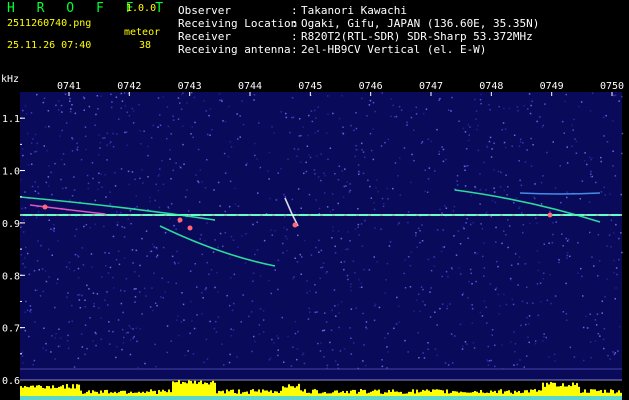 The width and height of the screenshot is (629, 400). What do you see at coordinates (11, 172) in the screenshot?
I see `y-tick-label: 1.0` at bounding box center [11, 172].